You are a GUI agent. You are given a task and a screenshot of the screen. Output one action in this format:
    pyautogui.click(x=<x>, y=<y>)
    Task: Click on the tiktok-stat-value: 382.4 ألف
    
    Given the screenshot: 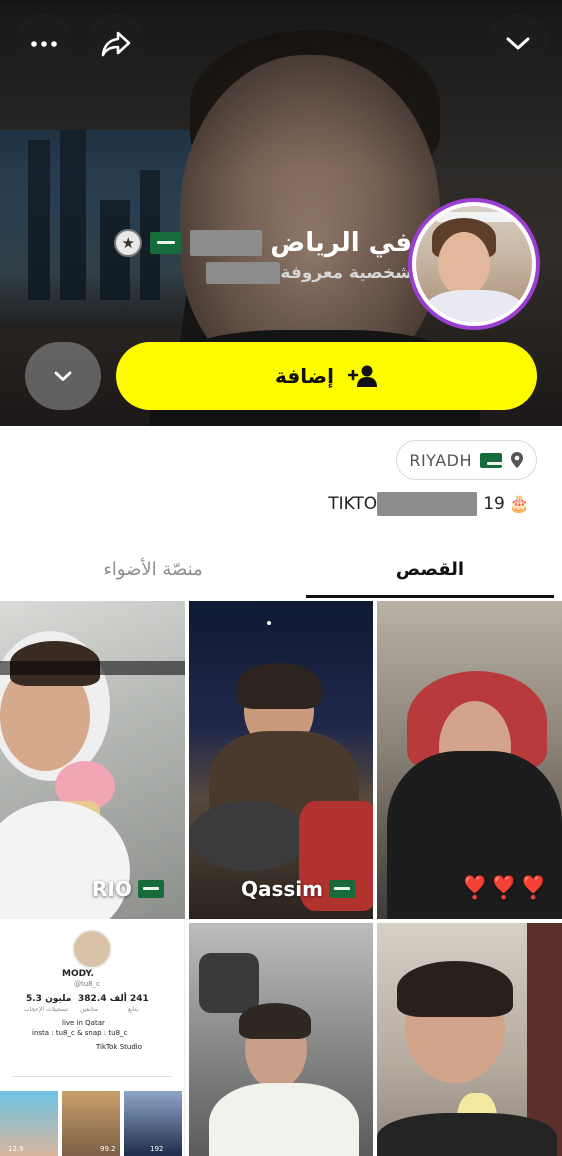 What is the action you would take?
    pyautogui.click(x=102, y=999)
    